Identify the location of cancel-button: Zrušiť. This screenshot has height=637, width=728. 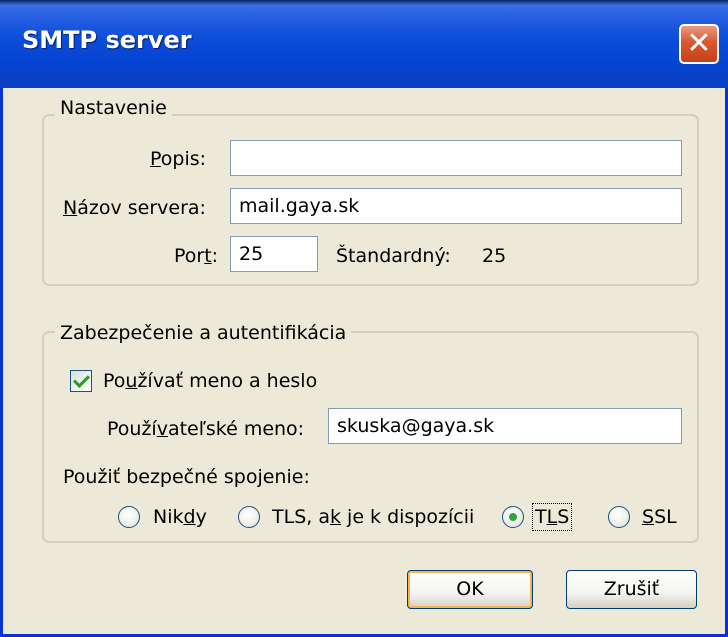
(631, 589).